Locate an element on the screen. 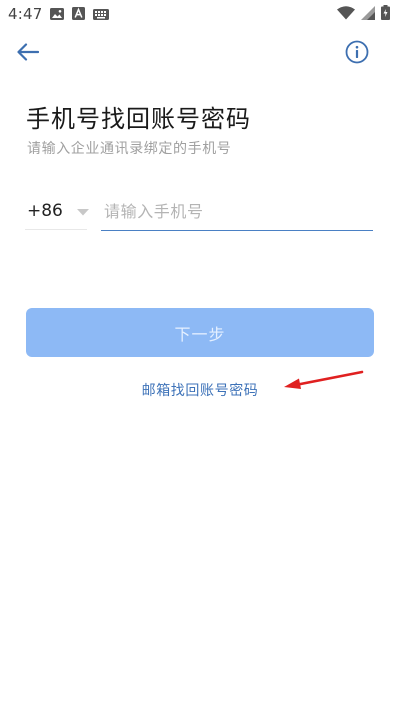 This screenshot has height=710, width=400. info-circle-icon is located at coordinates (357, 54).